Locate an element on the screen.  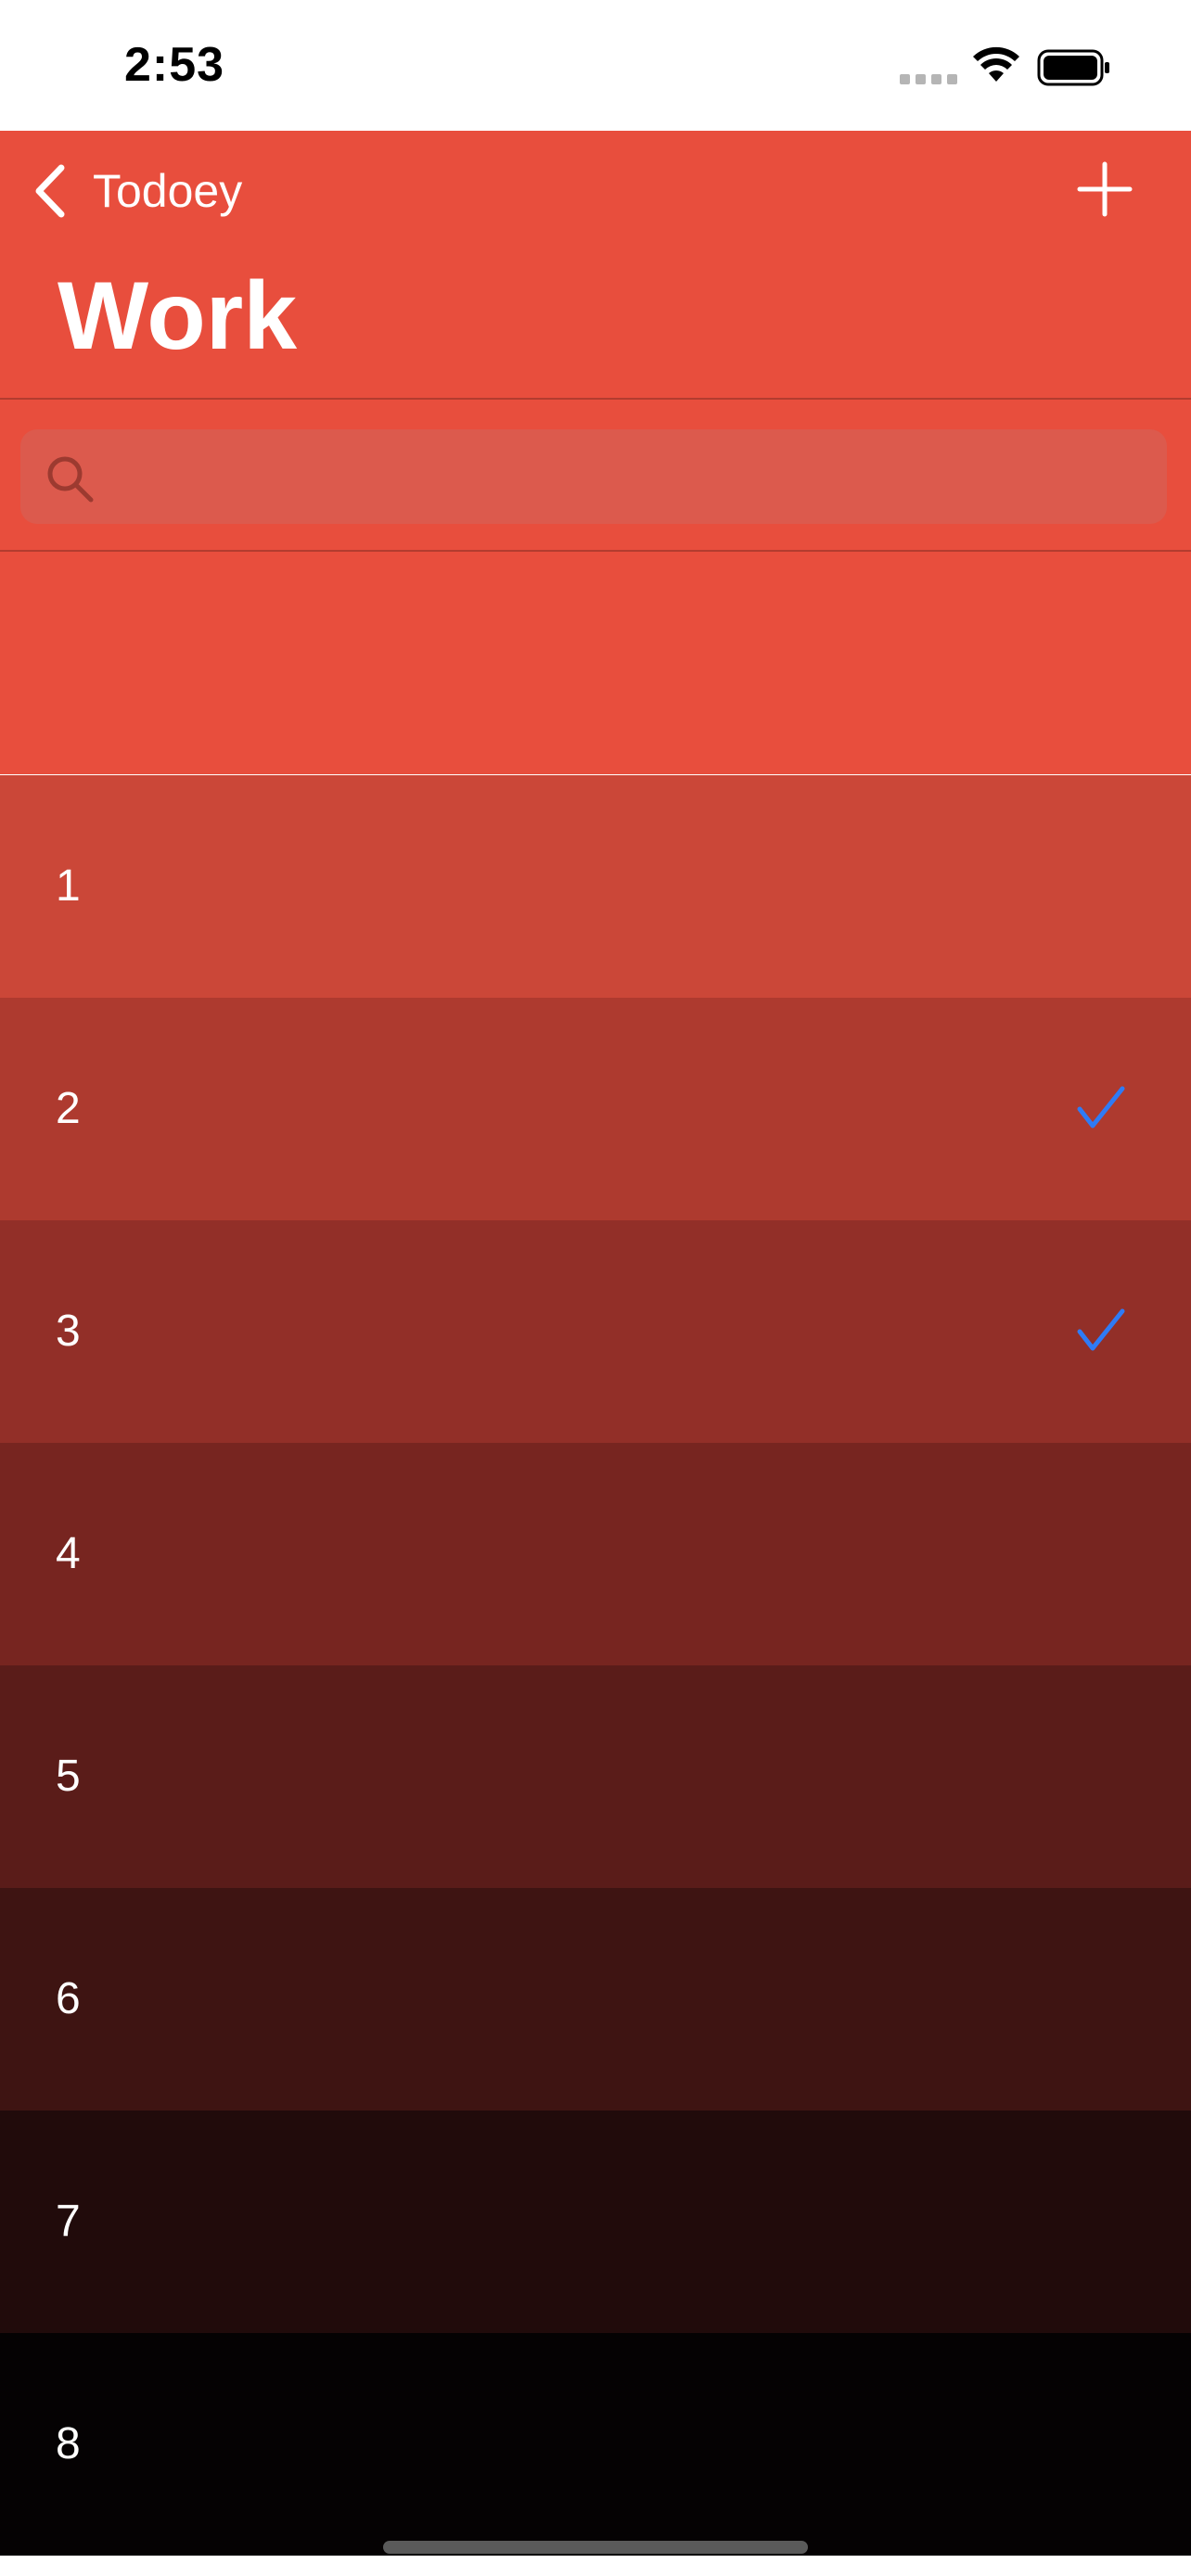
wifi-icon is located at coordinates (996, 64).